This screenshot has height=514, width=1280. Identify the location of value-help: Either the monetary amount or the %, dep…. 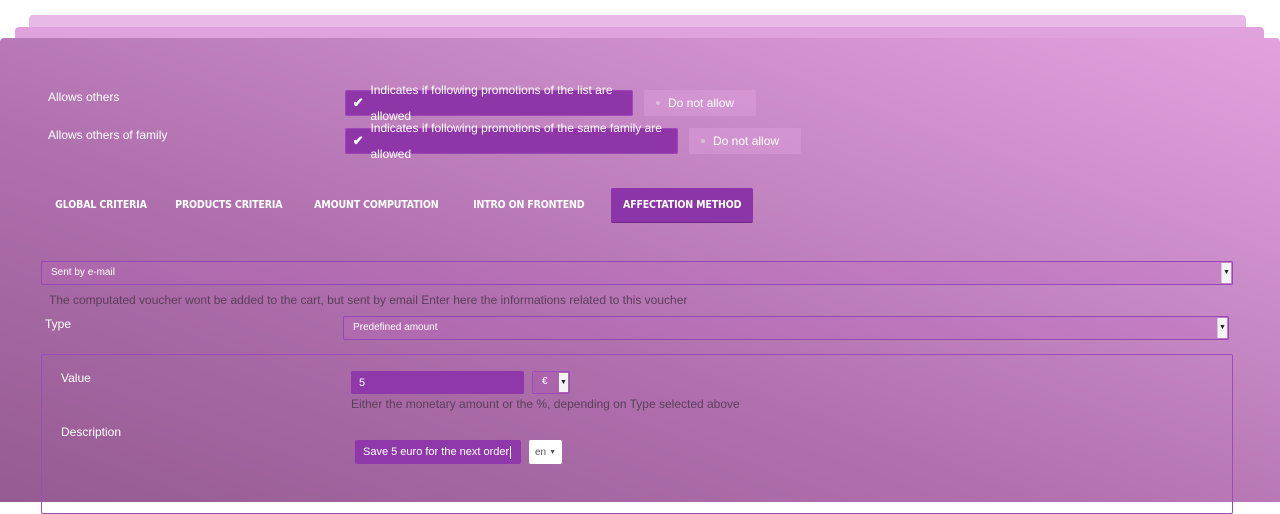
(545, 404).